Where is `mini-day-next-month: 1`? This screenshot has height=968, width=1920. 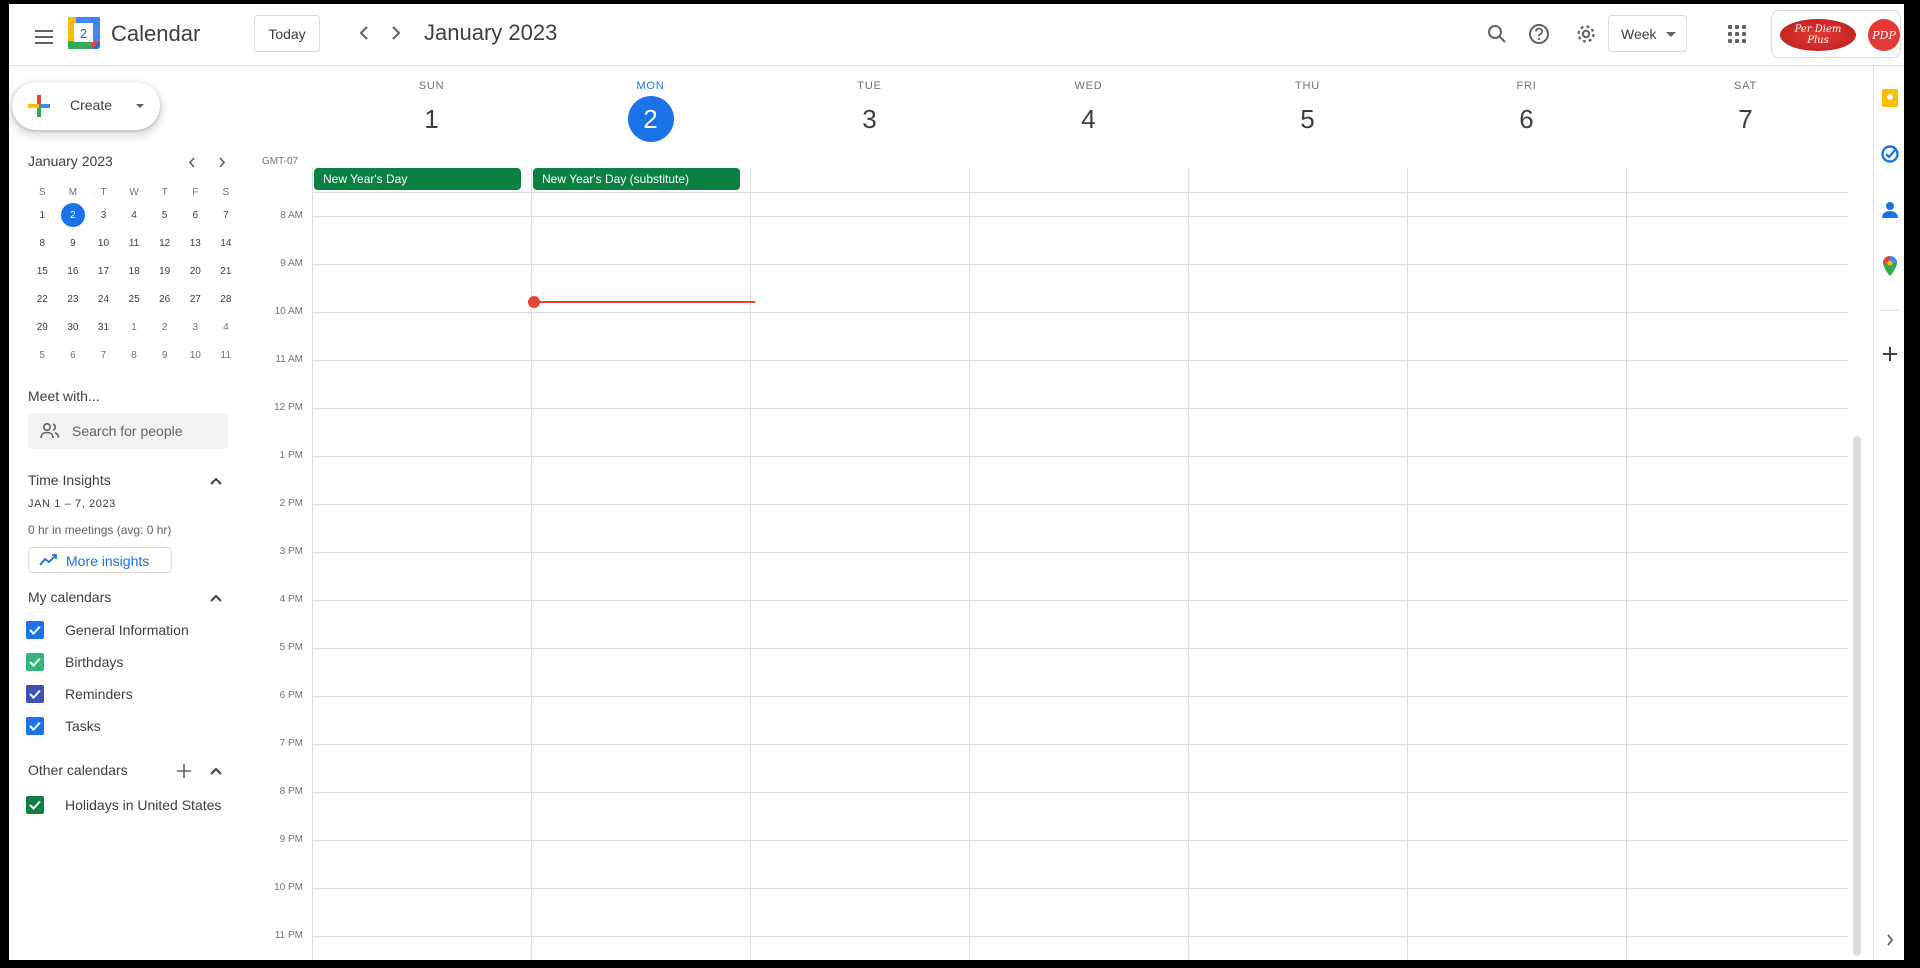
mini-day-next-month: 1 is located at coordinates (134, 327).